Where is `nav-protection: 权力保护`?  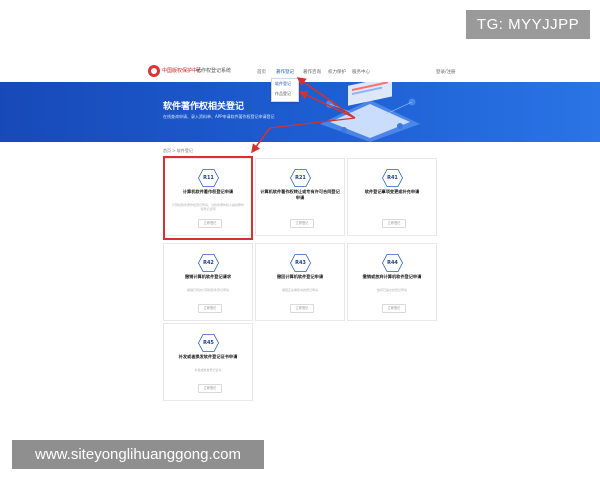 nav-protection: 权力保护 is located at coordinates (337, 72).